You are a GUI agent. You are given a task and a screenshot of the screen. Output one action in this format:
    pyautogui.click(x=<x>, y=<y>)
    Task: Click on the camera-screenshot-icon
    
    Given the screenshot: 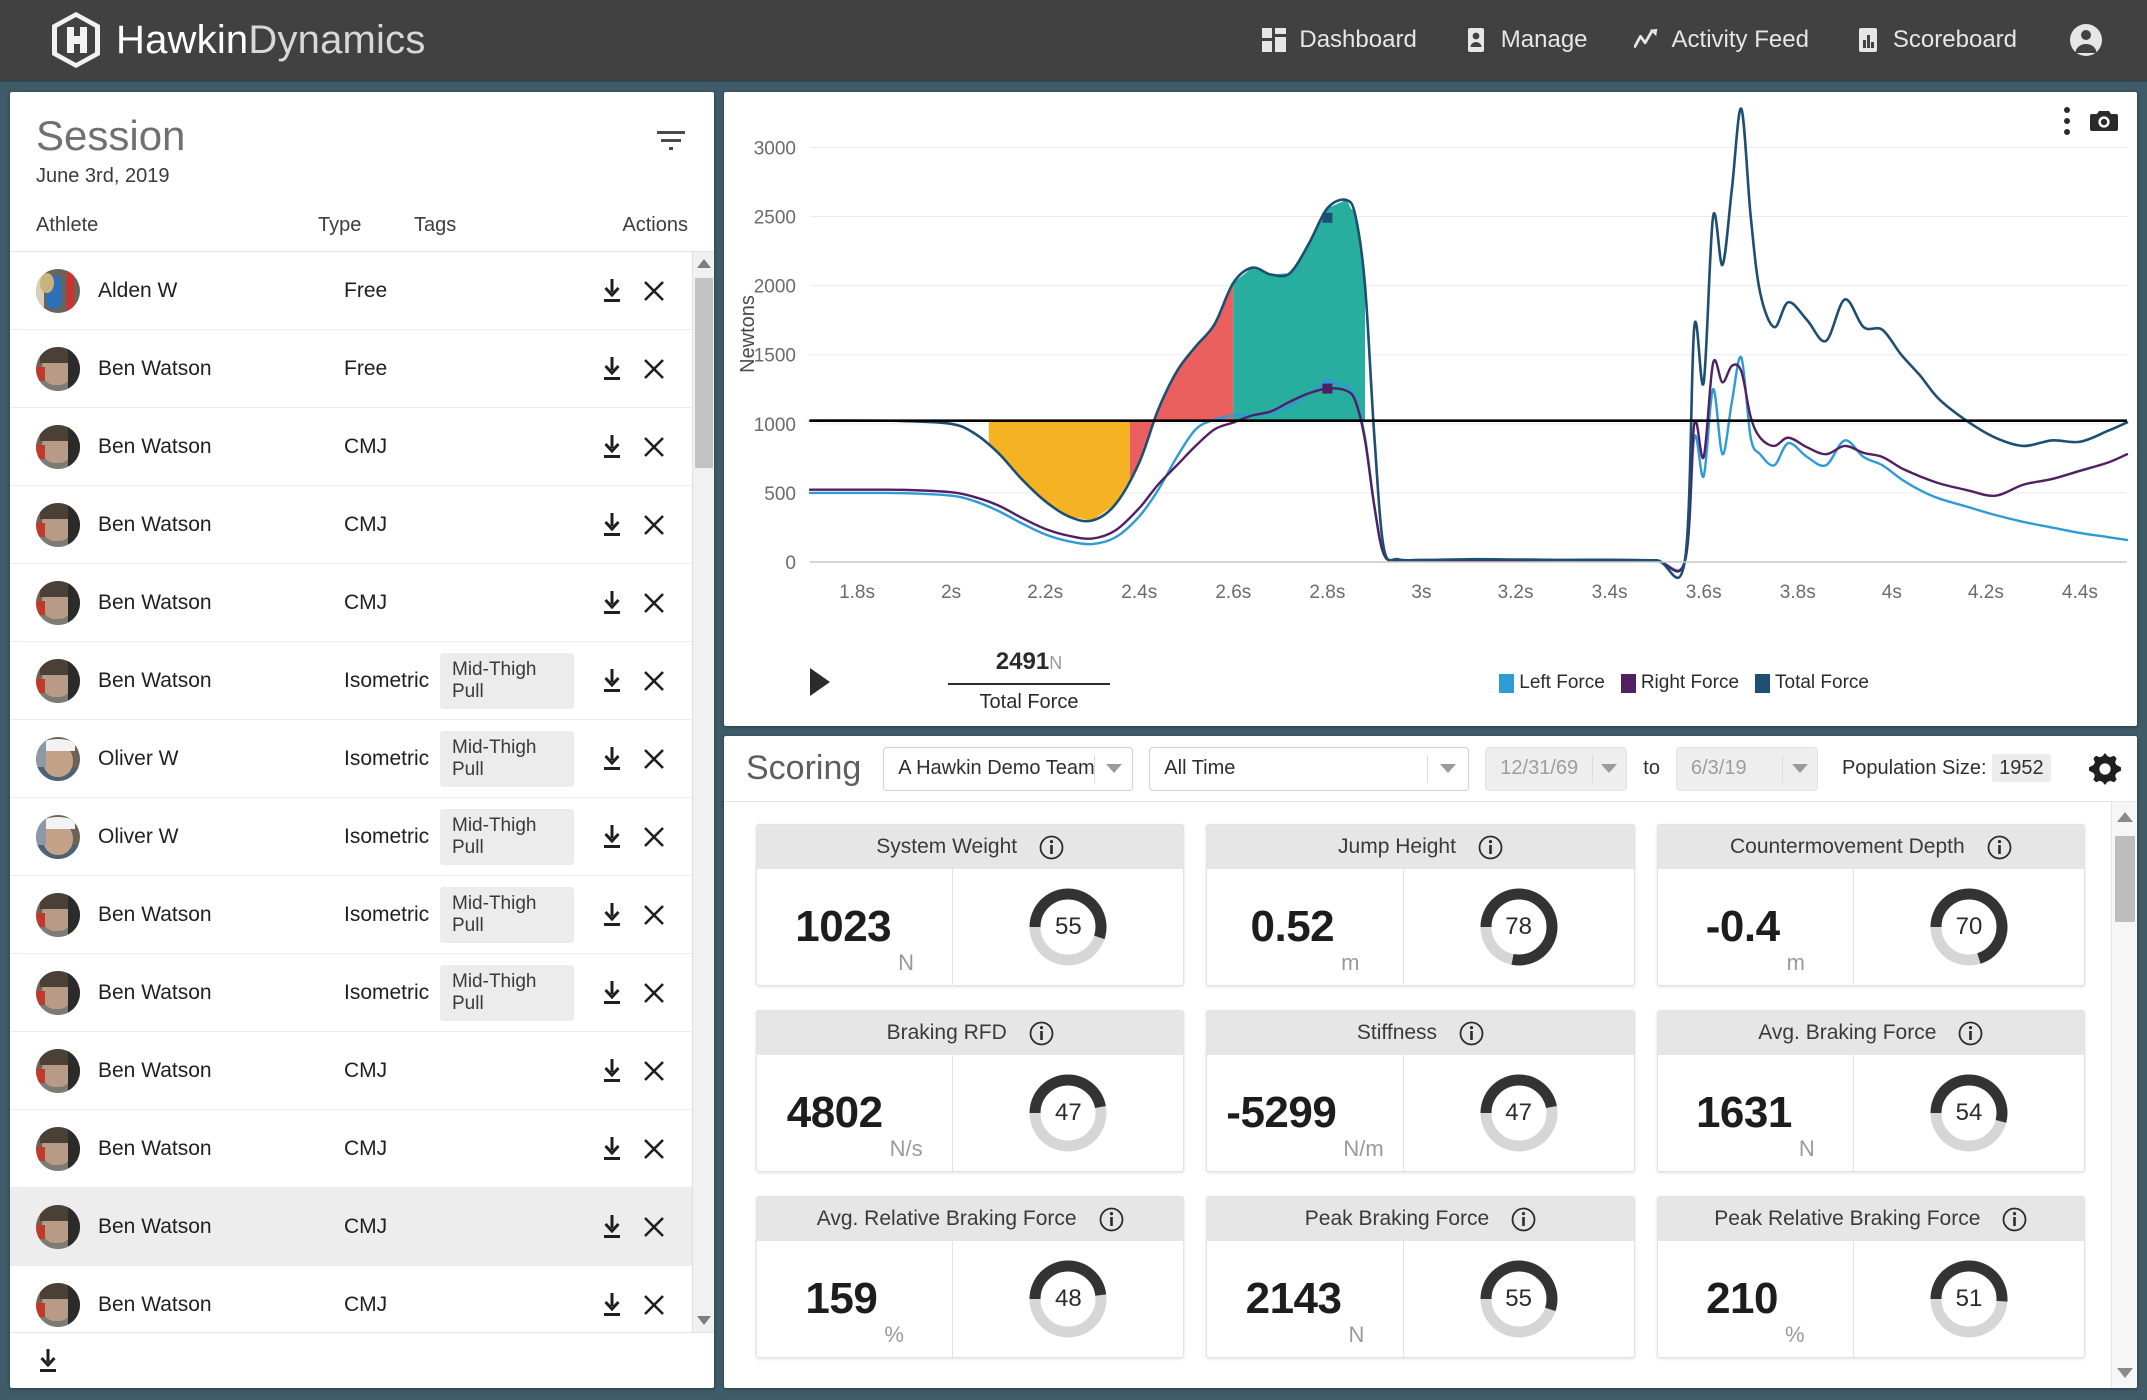 What is the action you would take?
    pyautogui.click(x=2104, y=121)
    